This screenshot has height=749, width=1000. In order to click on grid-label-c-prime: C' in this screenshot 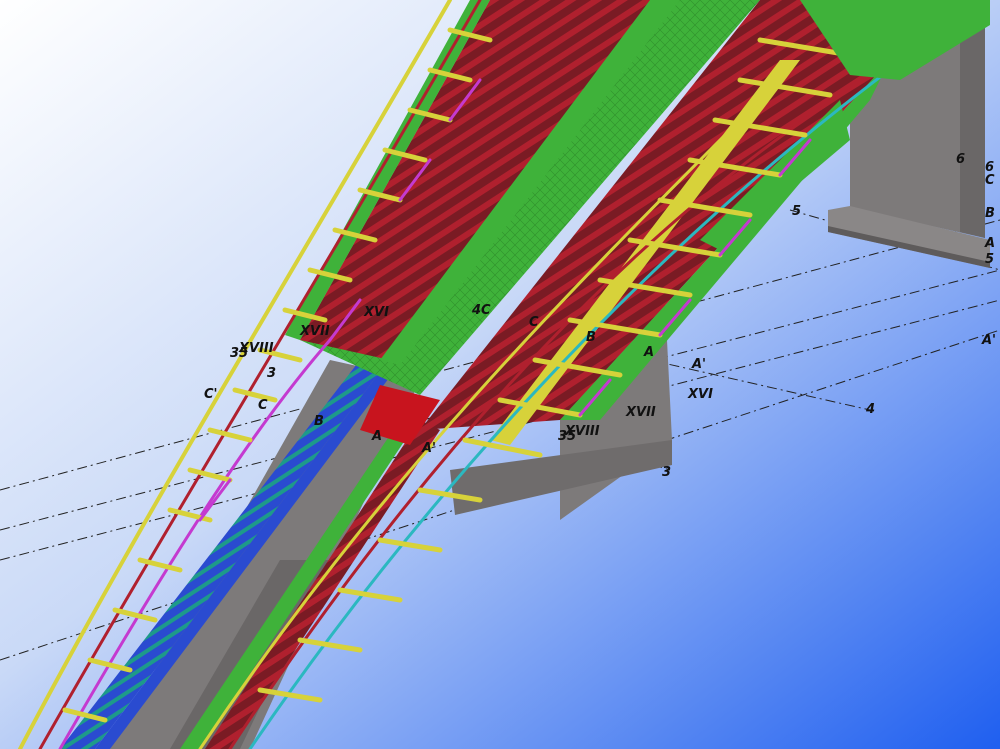, I will do `click(211, 394)`.